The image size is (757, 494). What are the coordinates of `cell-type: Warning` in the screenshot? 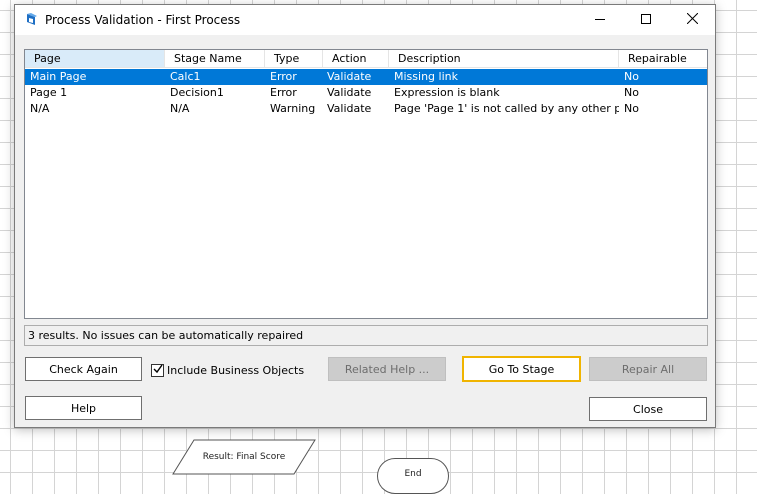 It's located at (293, 108).